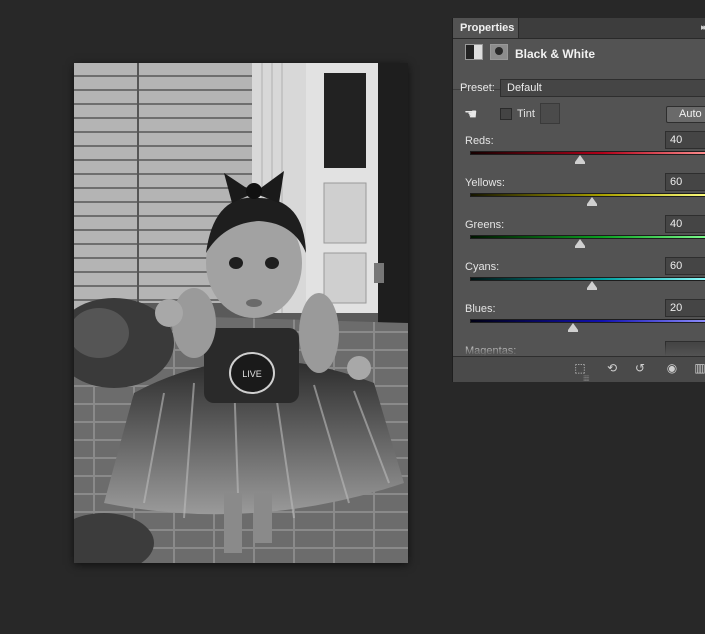  Describe the element at coordinates (698, 368) in the screenshot. I see `trash-icon: ▥` at that location.